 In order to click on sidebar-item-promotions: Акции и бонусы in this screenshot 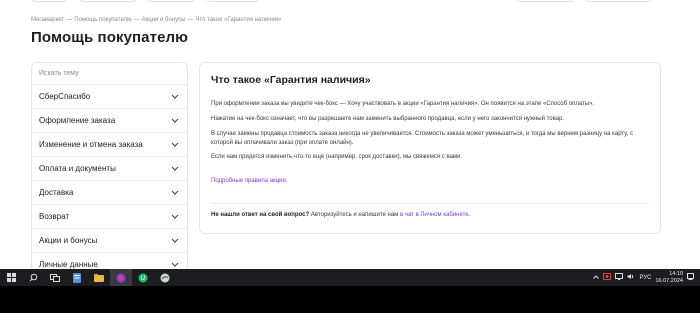, I will do `click(109, 241)`.